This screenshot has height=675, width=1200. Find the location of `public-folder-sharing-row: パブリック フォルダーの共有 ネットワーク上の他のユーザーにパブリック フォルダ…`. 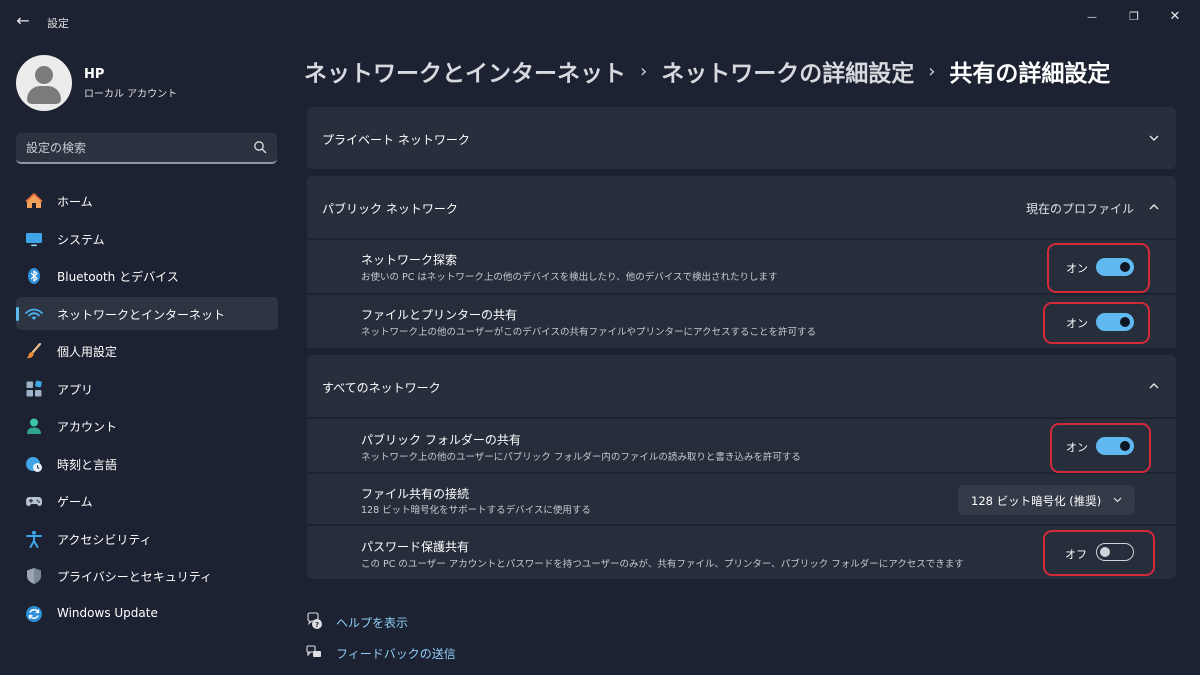

public-folder-sharing-row: パブリック フォルダーの共有 ネットワーク上の他のユーザーにパブリック フォルダ… is located at coordinates (741, 445).